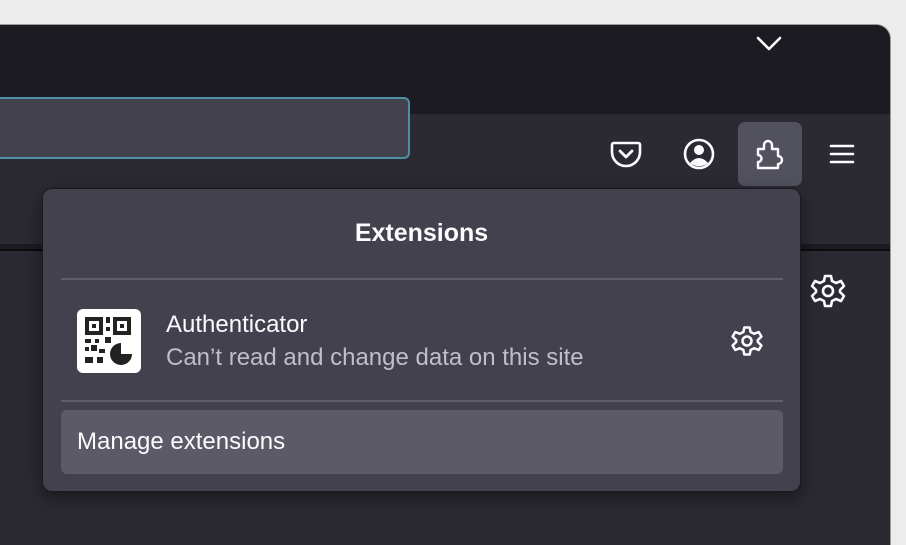  Describe the element at coordinates (828, 291) in the screenshot. I see `gear-icon` at that location.